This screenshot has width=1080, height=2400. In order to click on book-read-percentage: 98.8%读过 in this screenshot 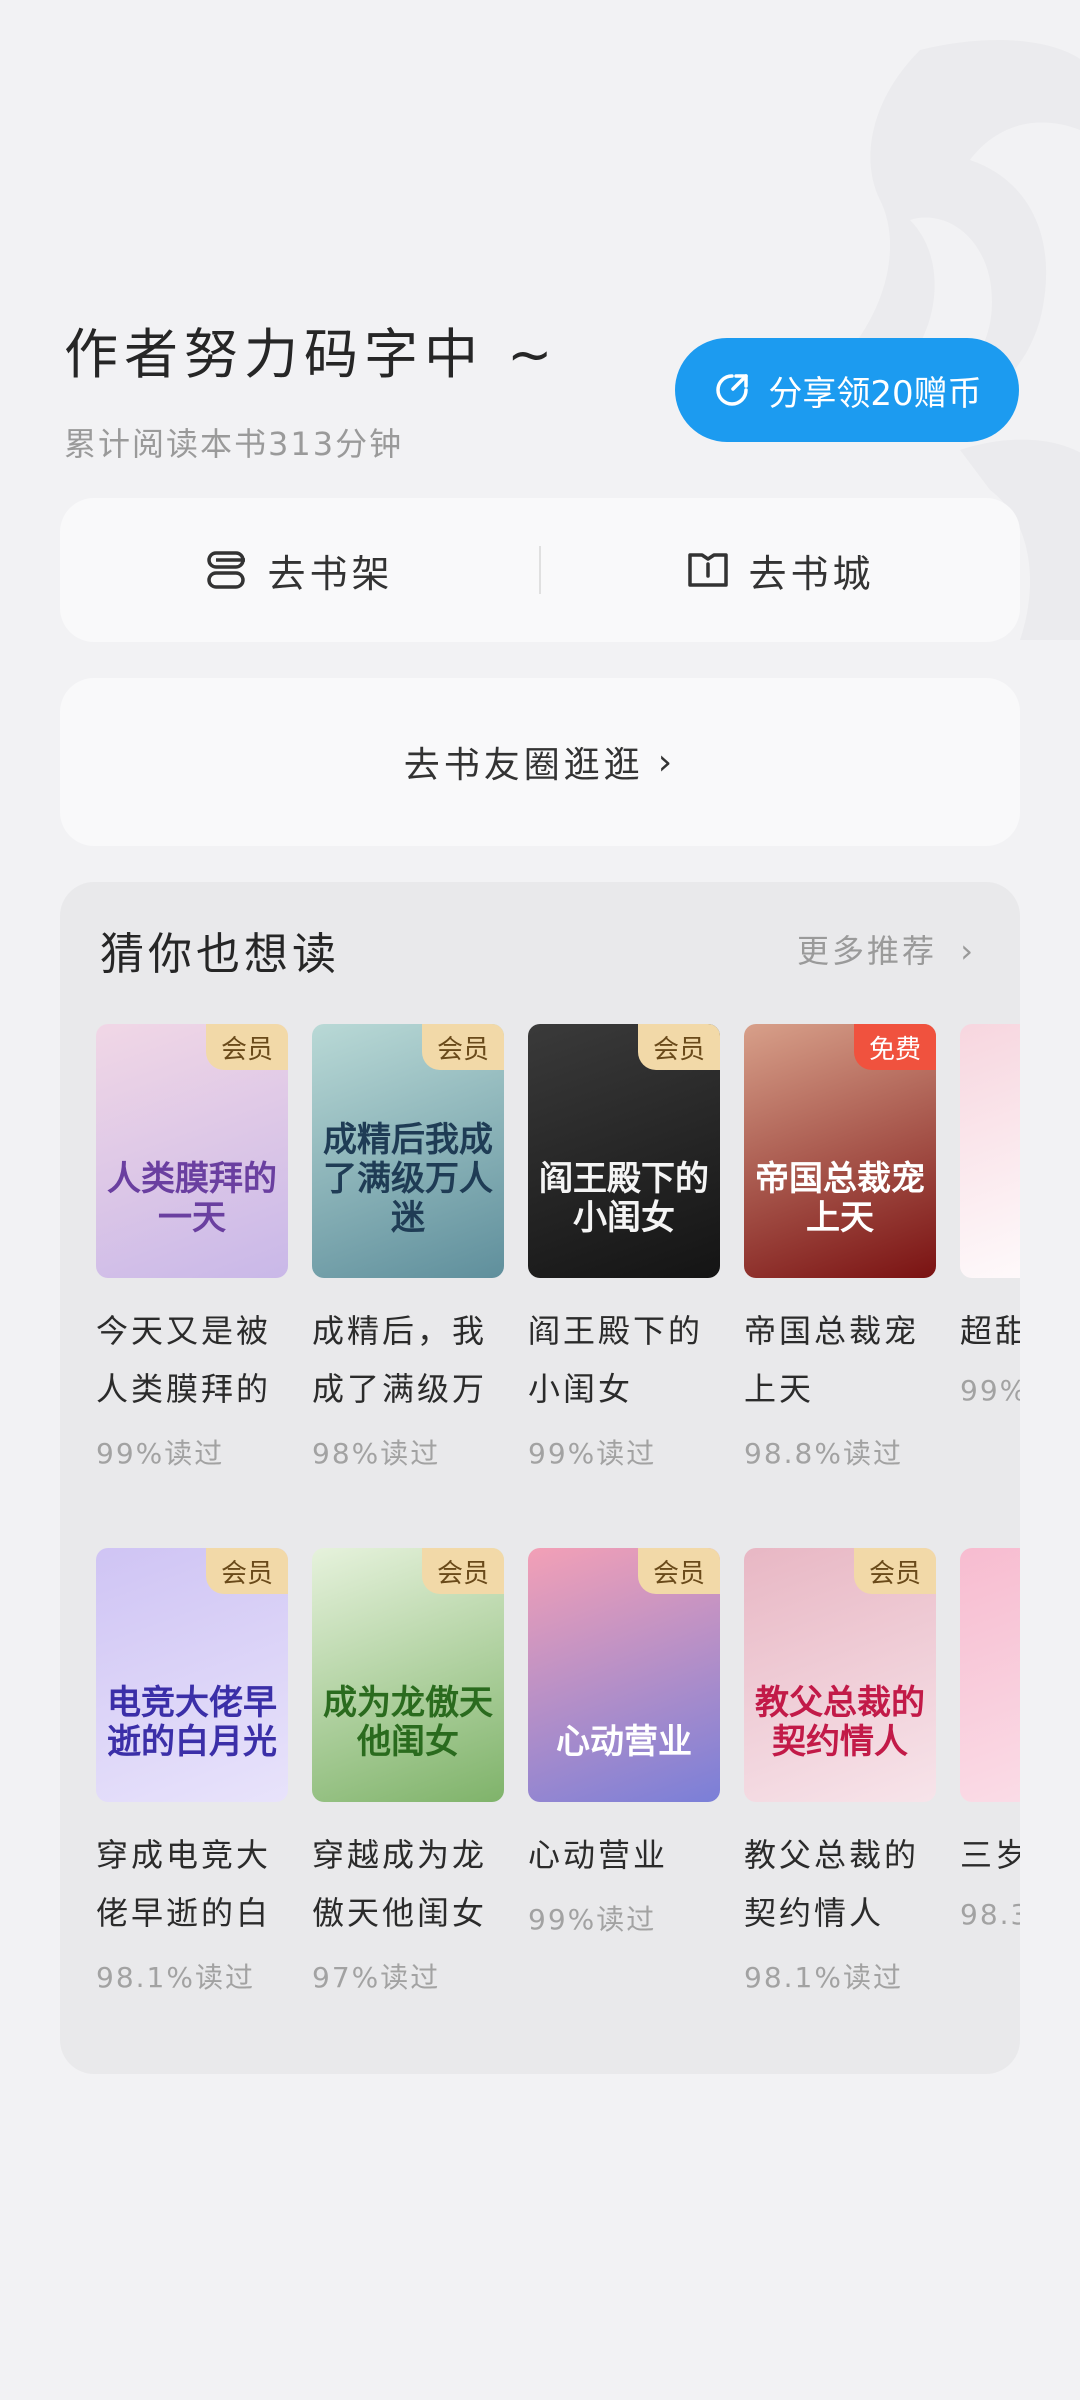, I will do `click(823, 1453)`.